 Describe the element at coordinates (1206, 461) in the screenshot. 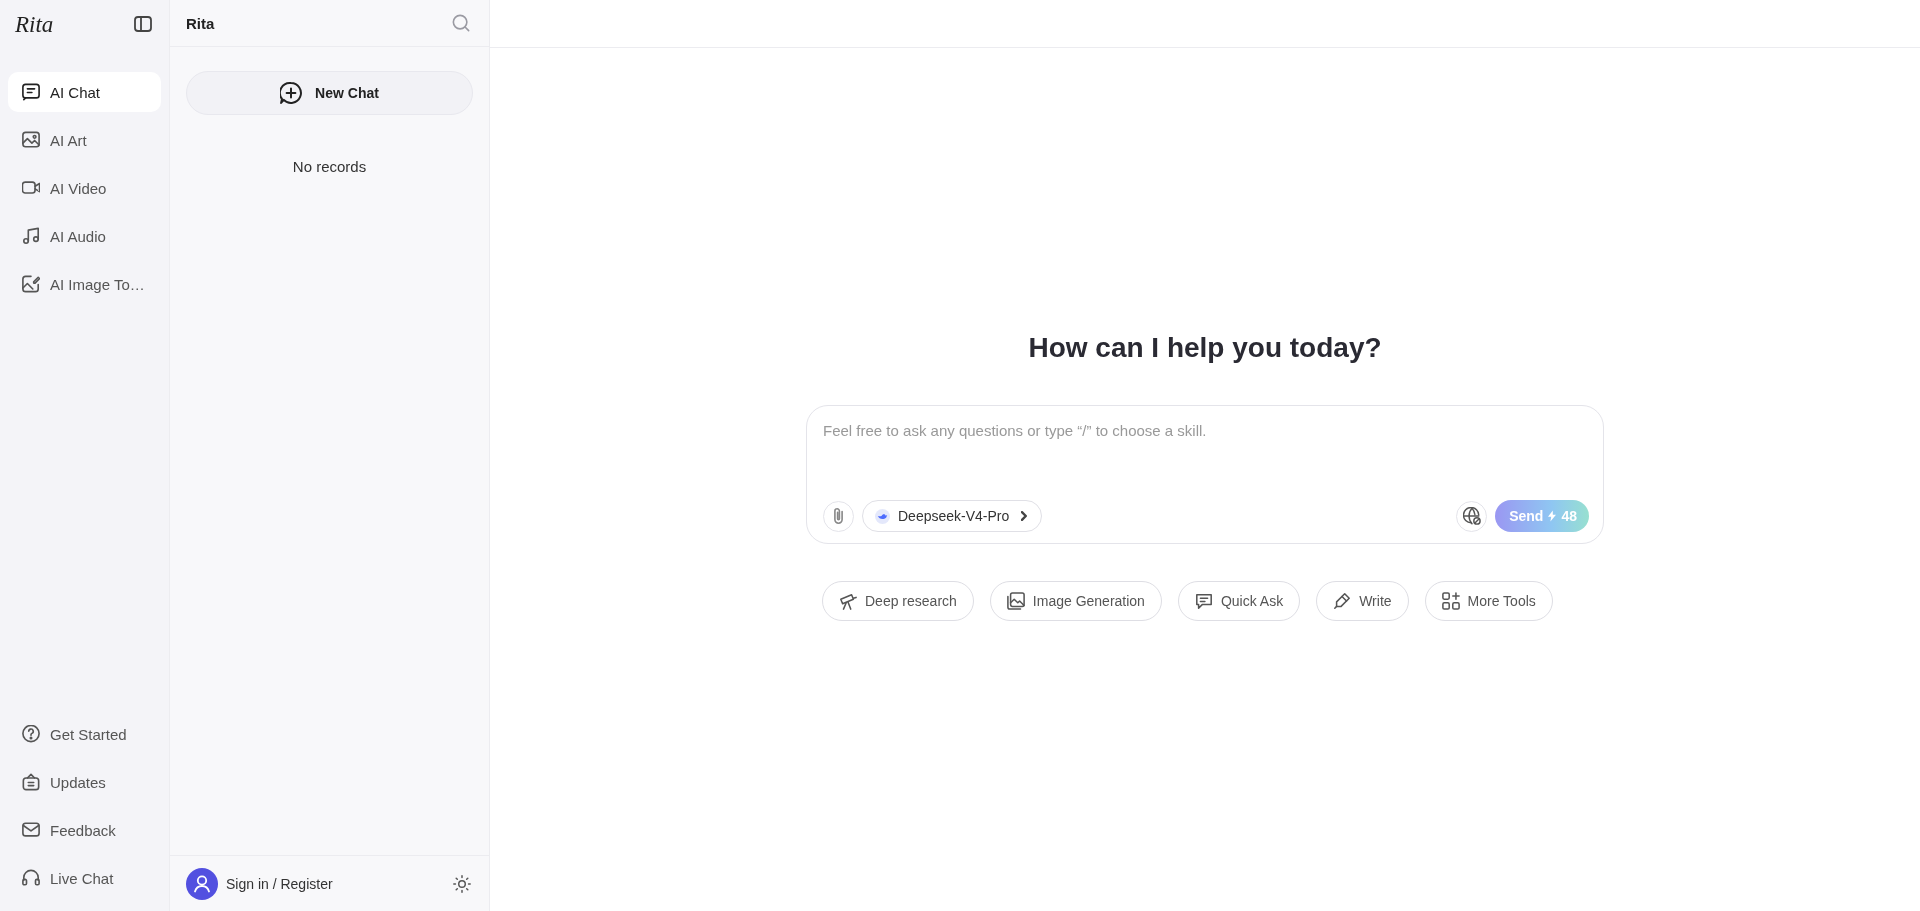

I see `message-input: Feel free to ask any questions or type “/” to choose a skill.` at that location.